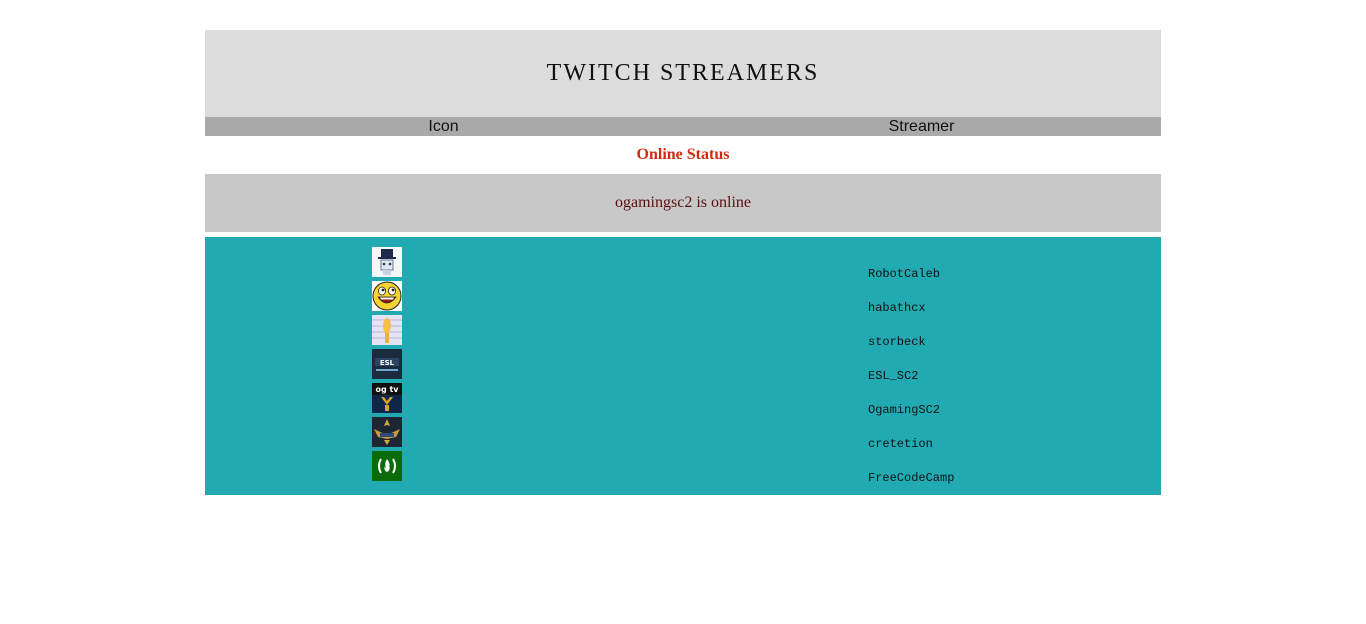 The image size is (1366, 624). I want to click on ogtv-logo-icon: og tv, so click(387, 398).